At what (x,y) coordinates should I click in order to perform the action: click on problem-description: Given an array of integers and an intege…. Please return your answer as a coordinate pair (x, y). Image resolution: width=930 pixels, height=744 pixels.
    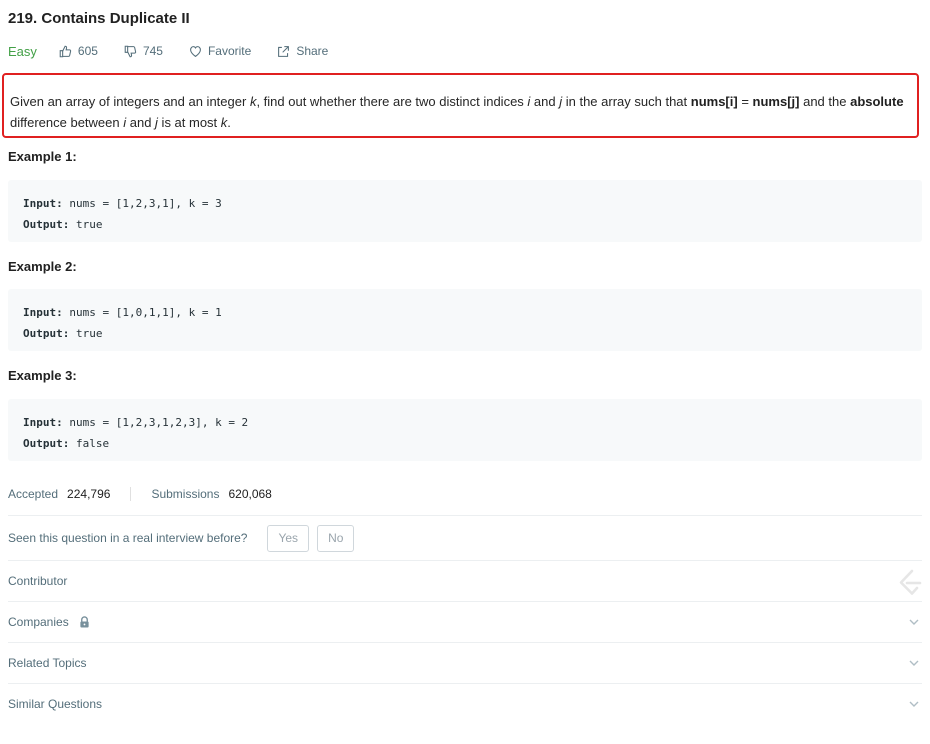
    Looking at the image, I should click on (460, 105).